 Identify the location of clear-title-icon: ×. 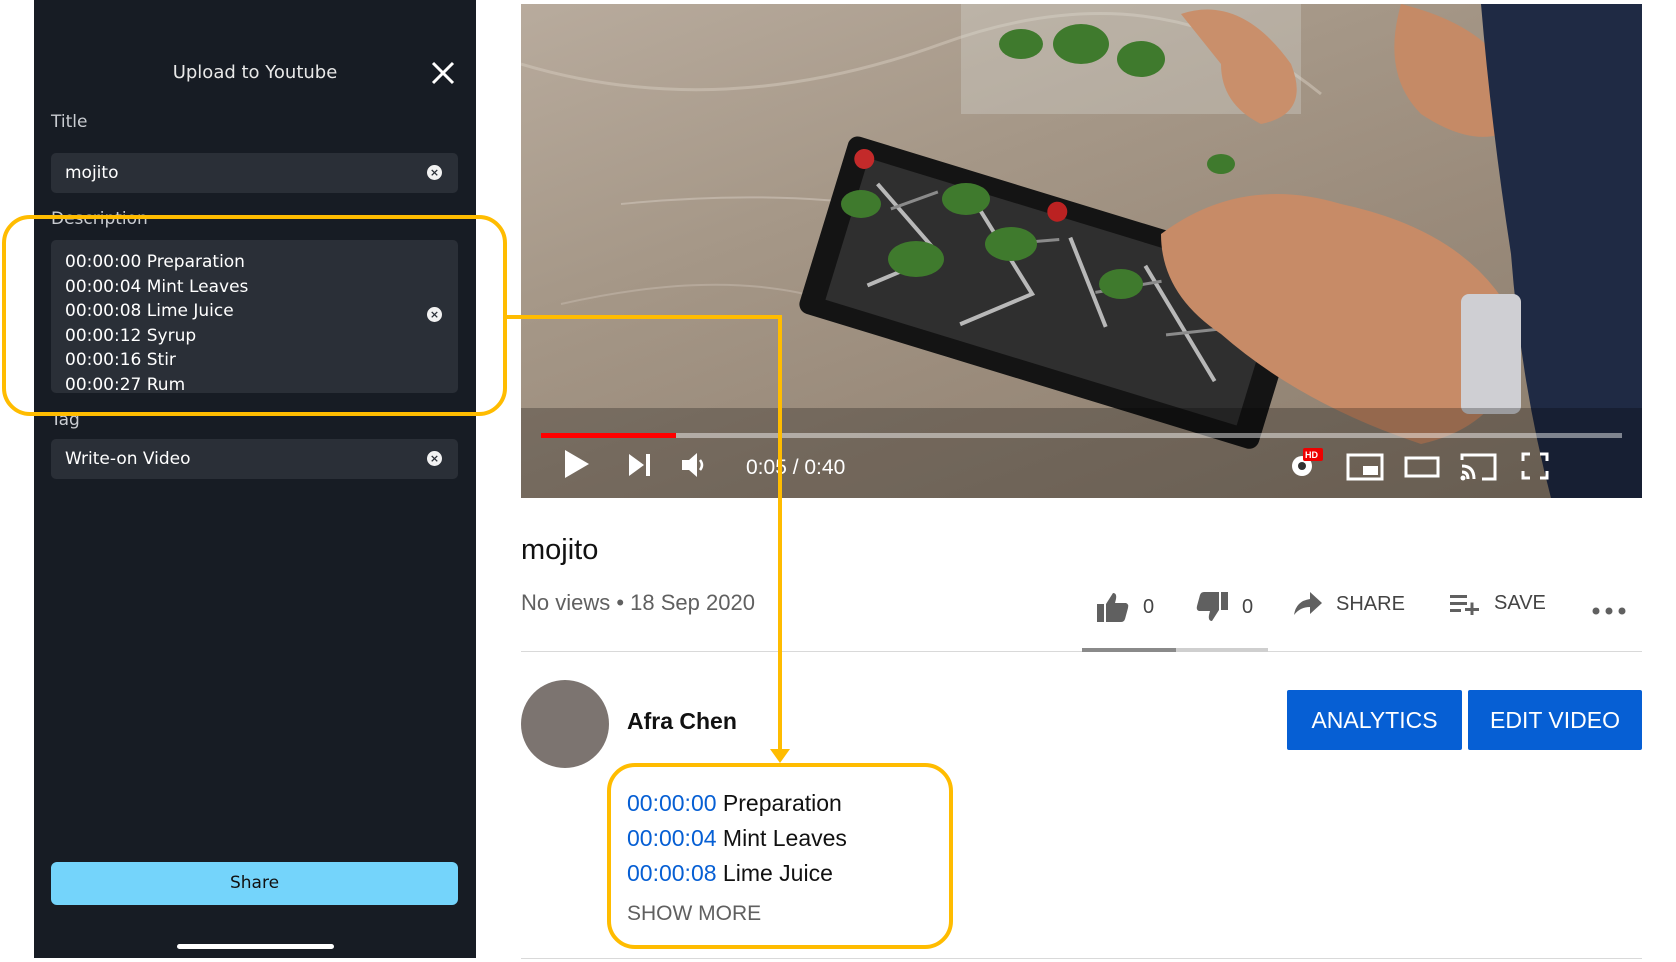
(434, 172).